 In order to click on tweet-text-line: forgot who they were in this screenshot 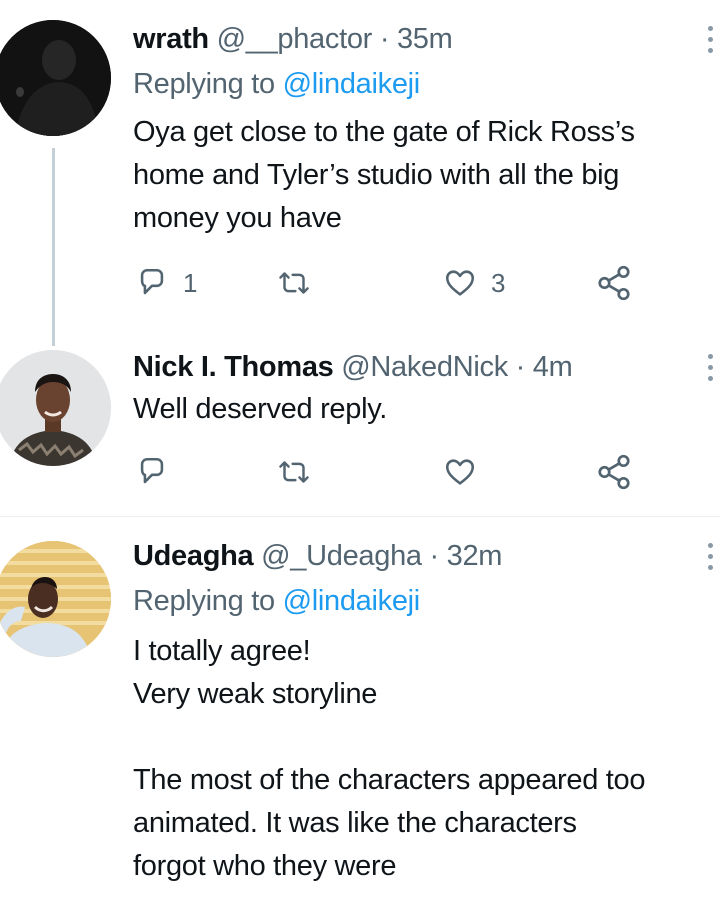, I will do `click(265, 866)`.